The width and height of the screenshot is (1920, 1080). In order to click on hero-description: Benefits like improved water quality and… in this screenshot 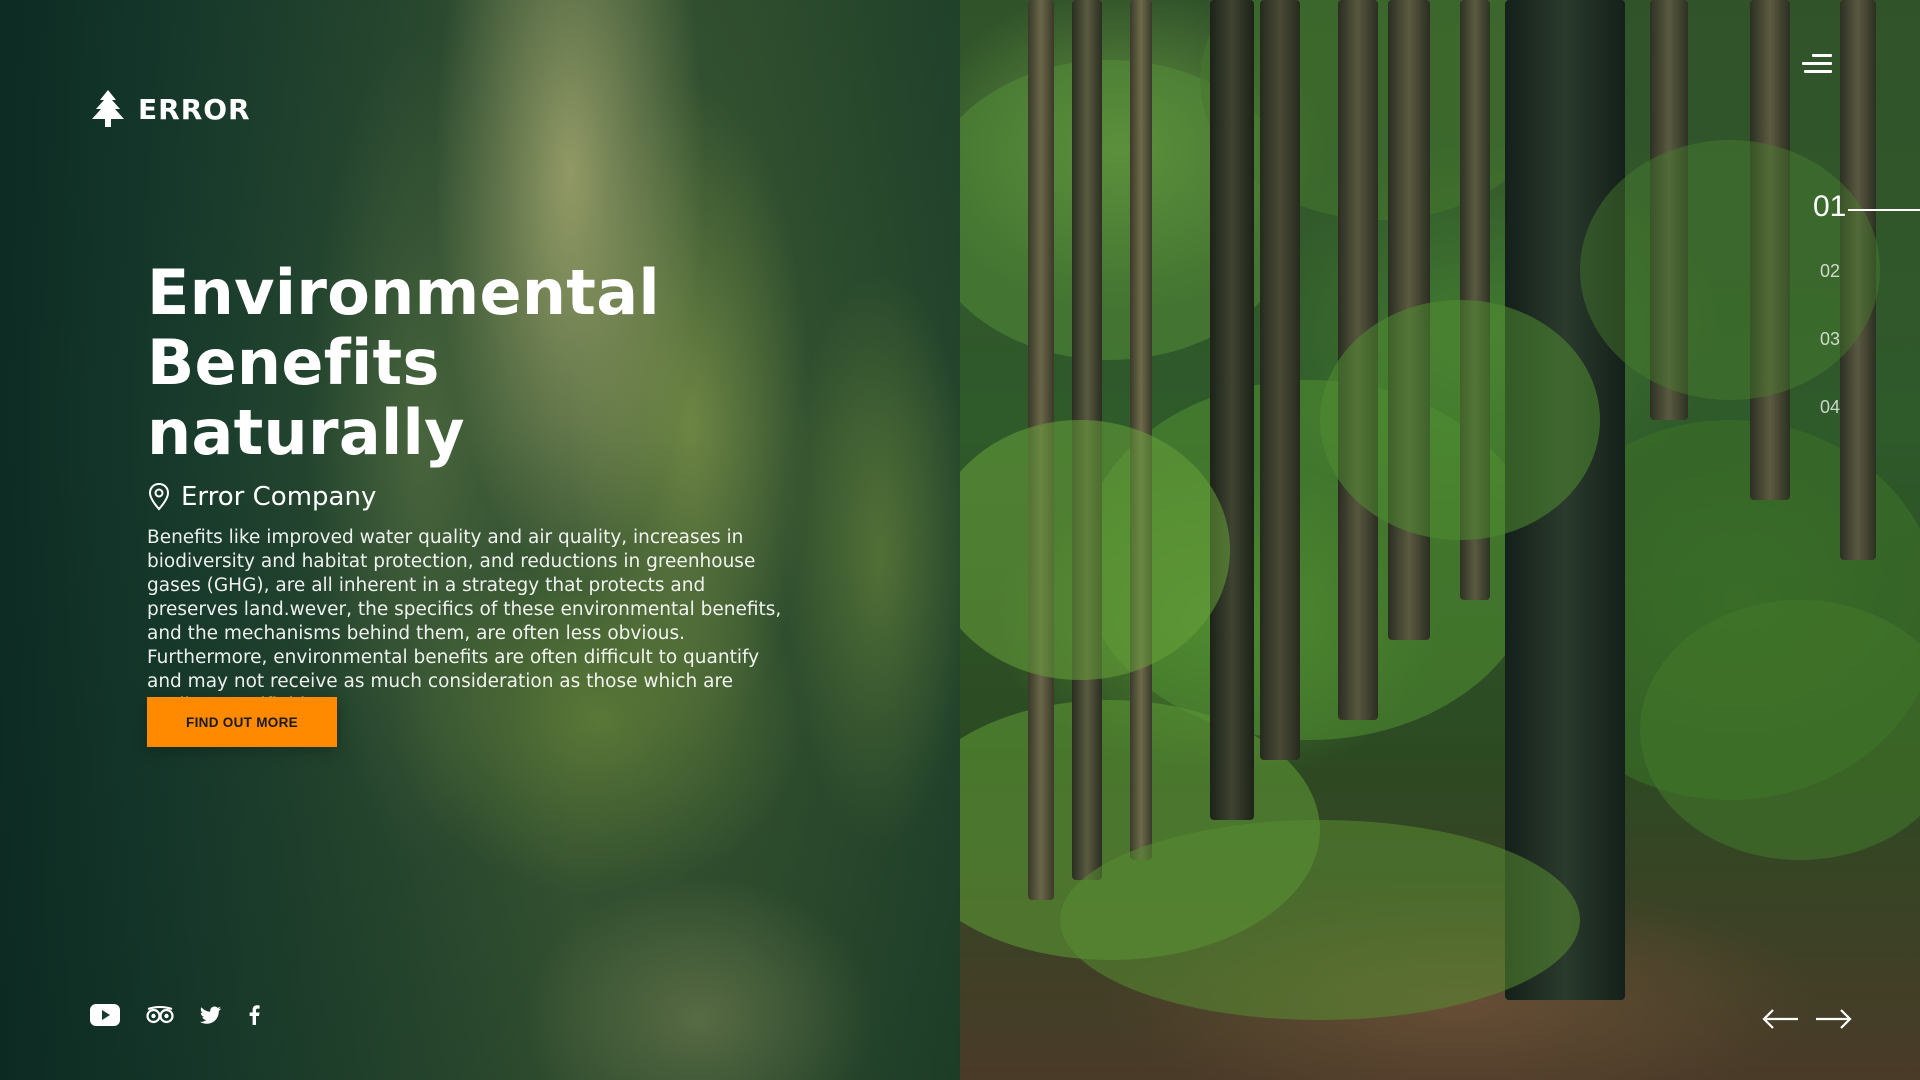, I will do `click(464, 621)`.